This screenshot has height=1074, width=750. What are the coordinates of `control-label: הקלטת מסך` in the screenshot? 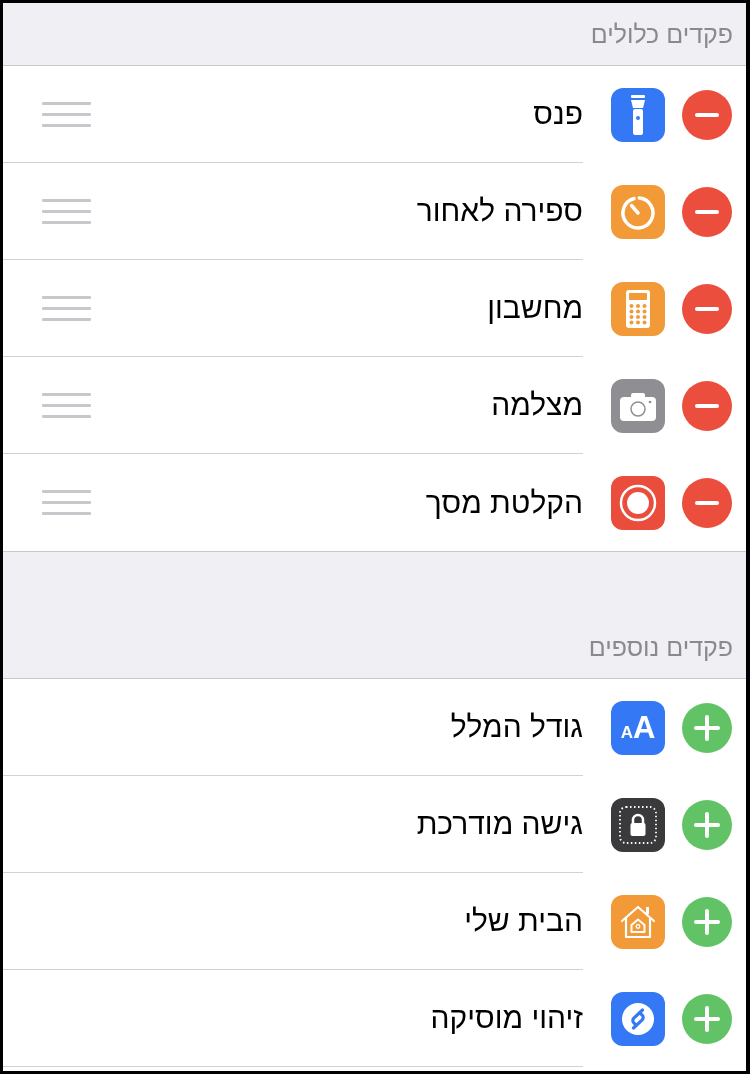 It's located at (504, 502).